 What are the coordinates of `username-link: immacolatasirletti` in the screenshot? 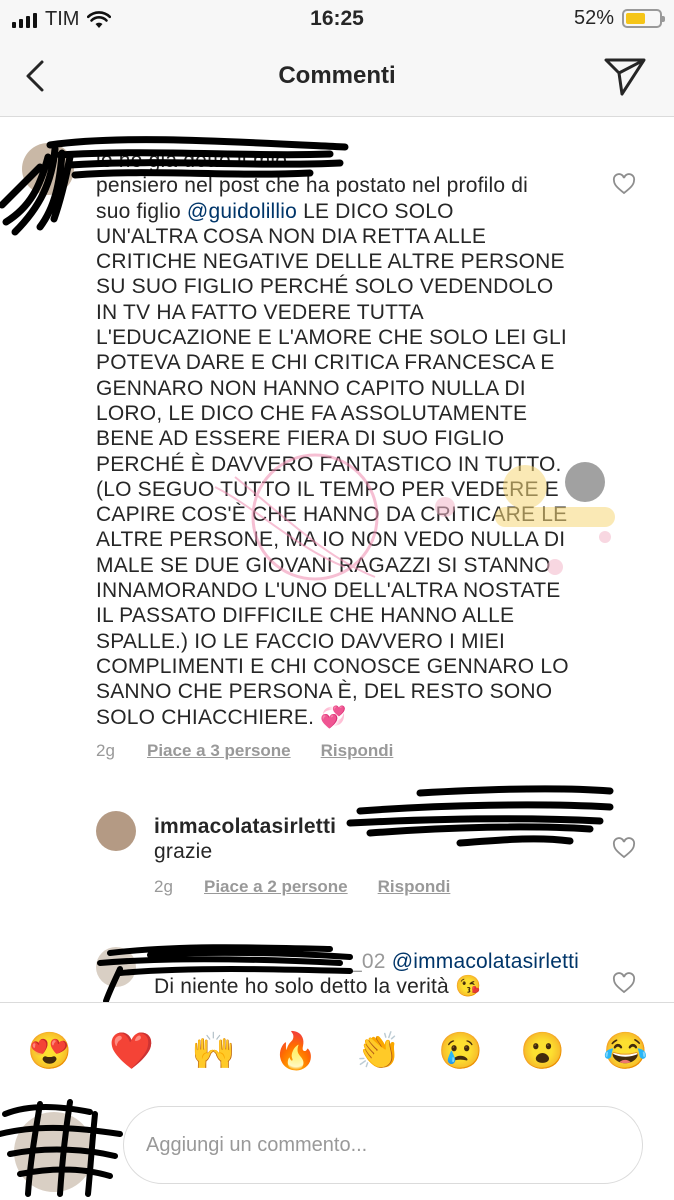 It's located at (245, 826).